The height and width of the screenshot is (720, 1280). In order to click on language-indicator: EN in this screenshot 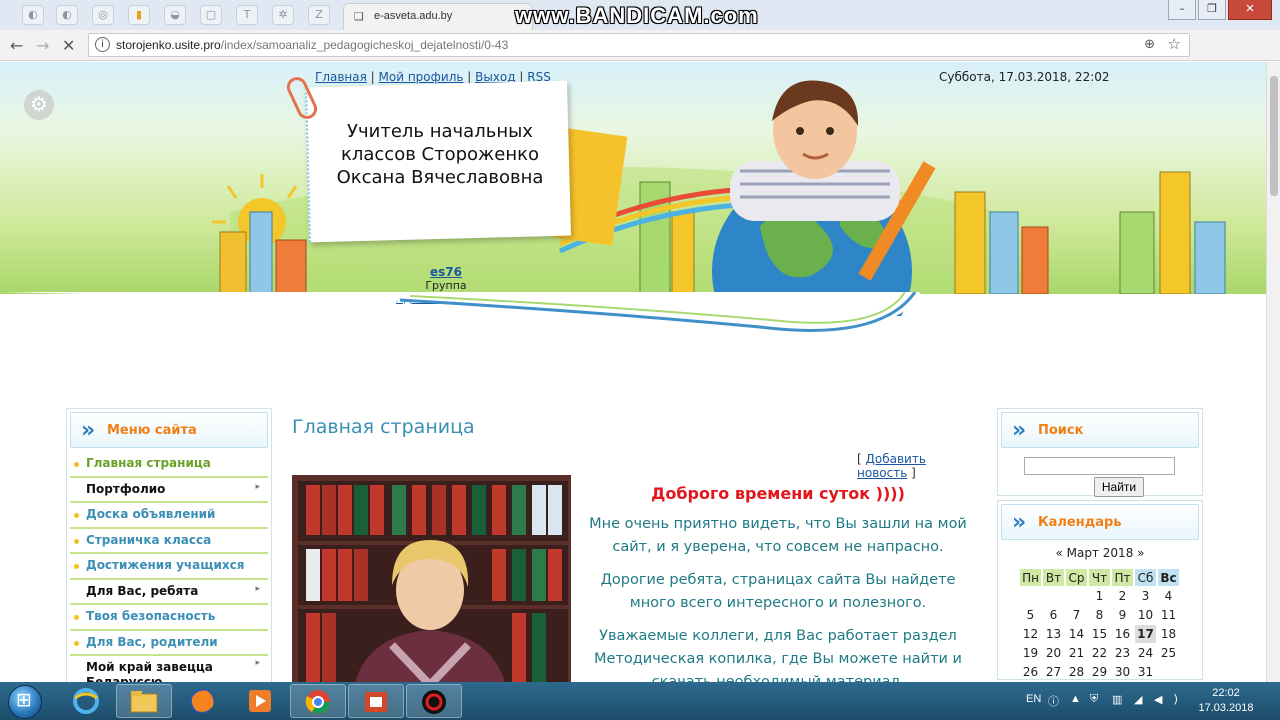, I will do `click(1033, 699)`.